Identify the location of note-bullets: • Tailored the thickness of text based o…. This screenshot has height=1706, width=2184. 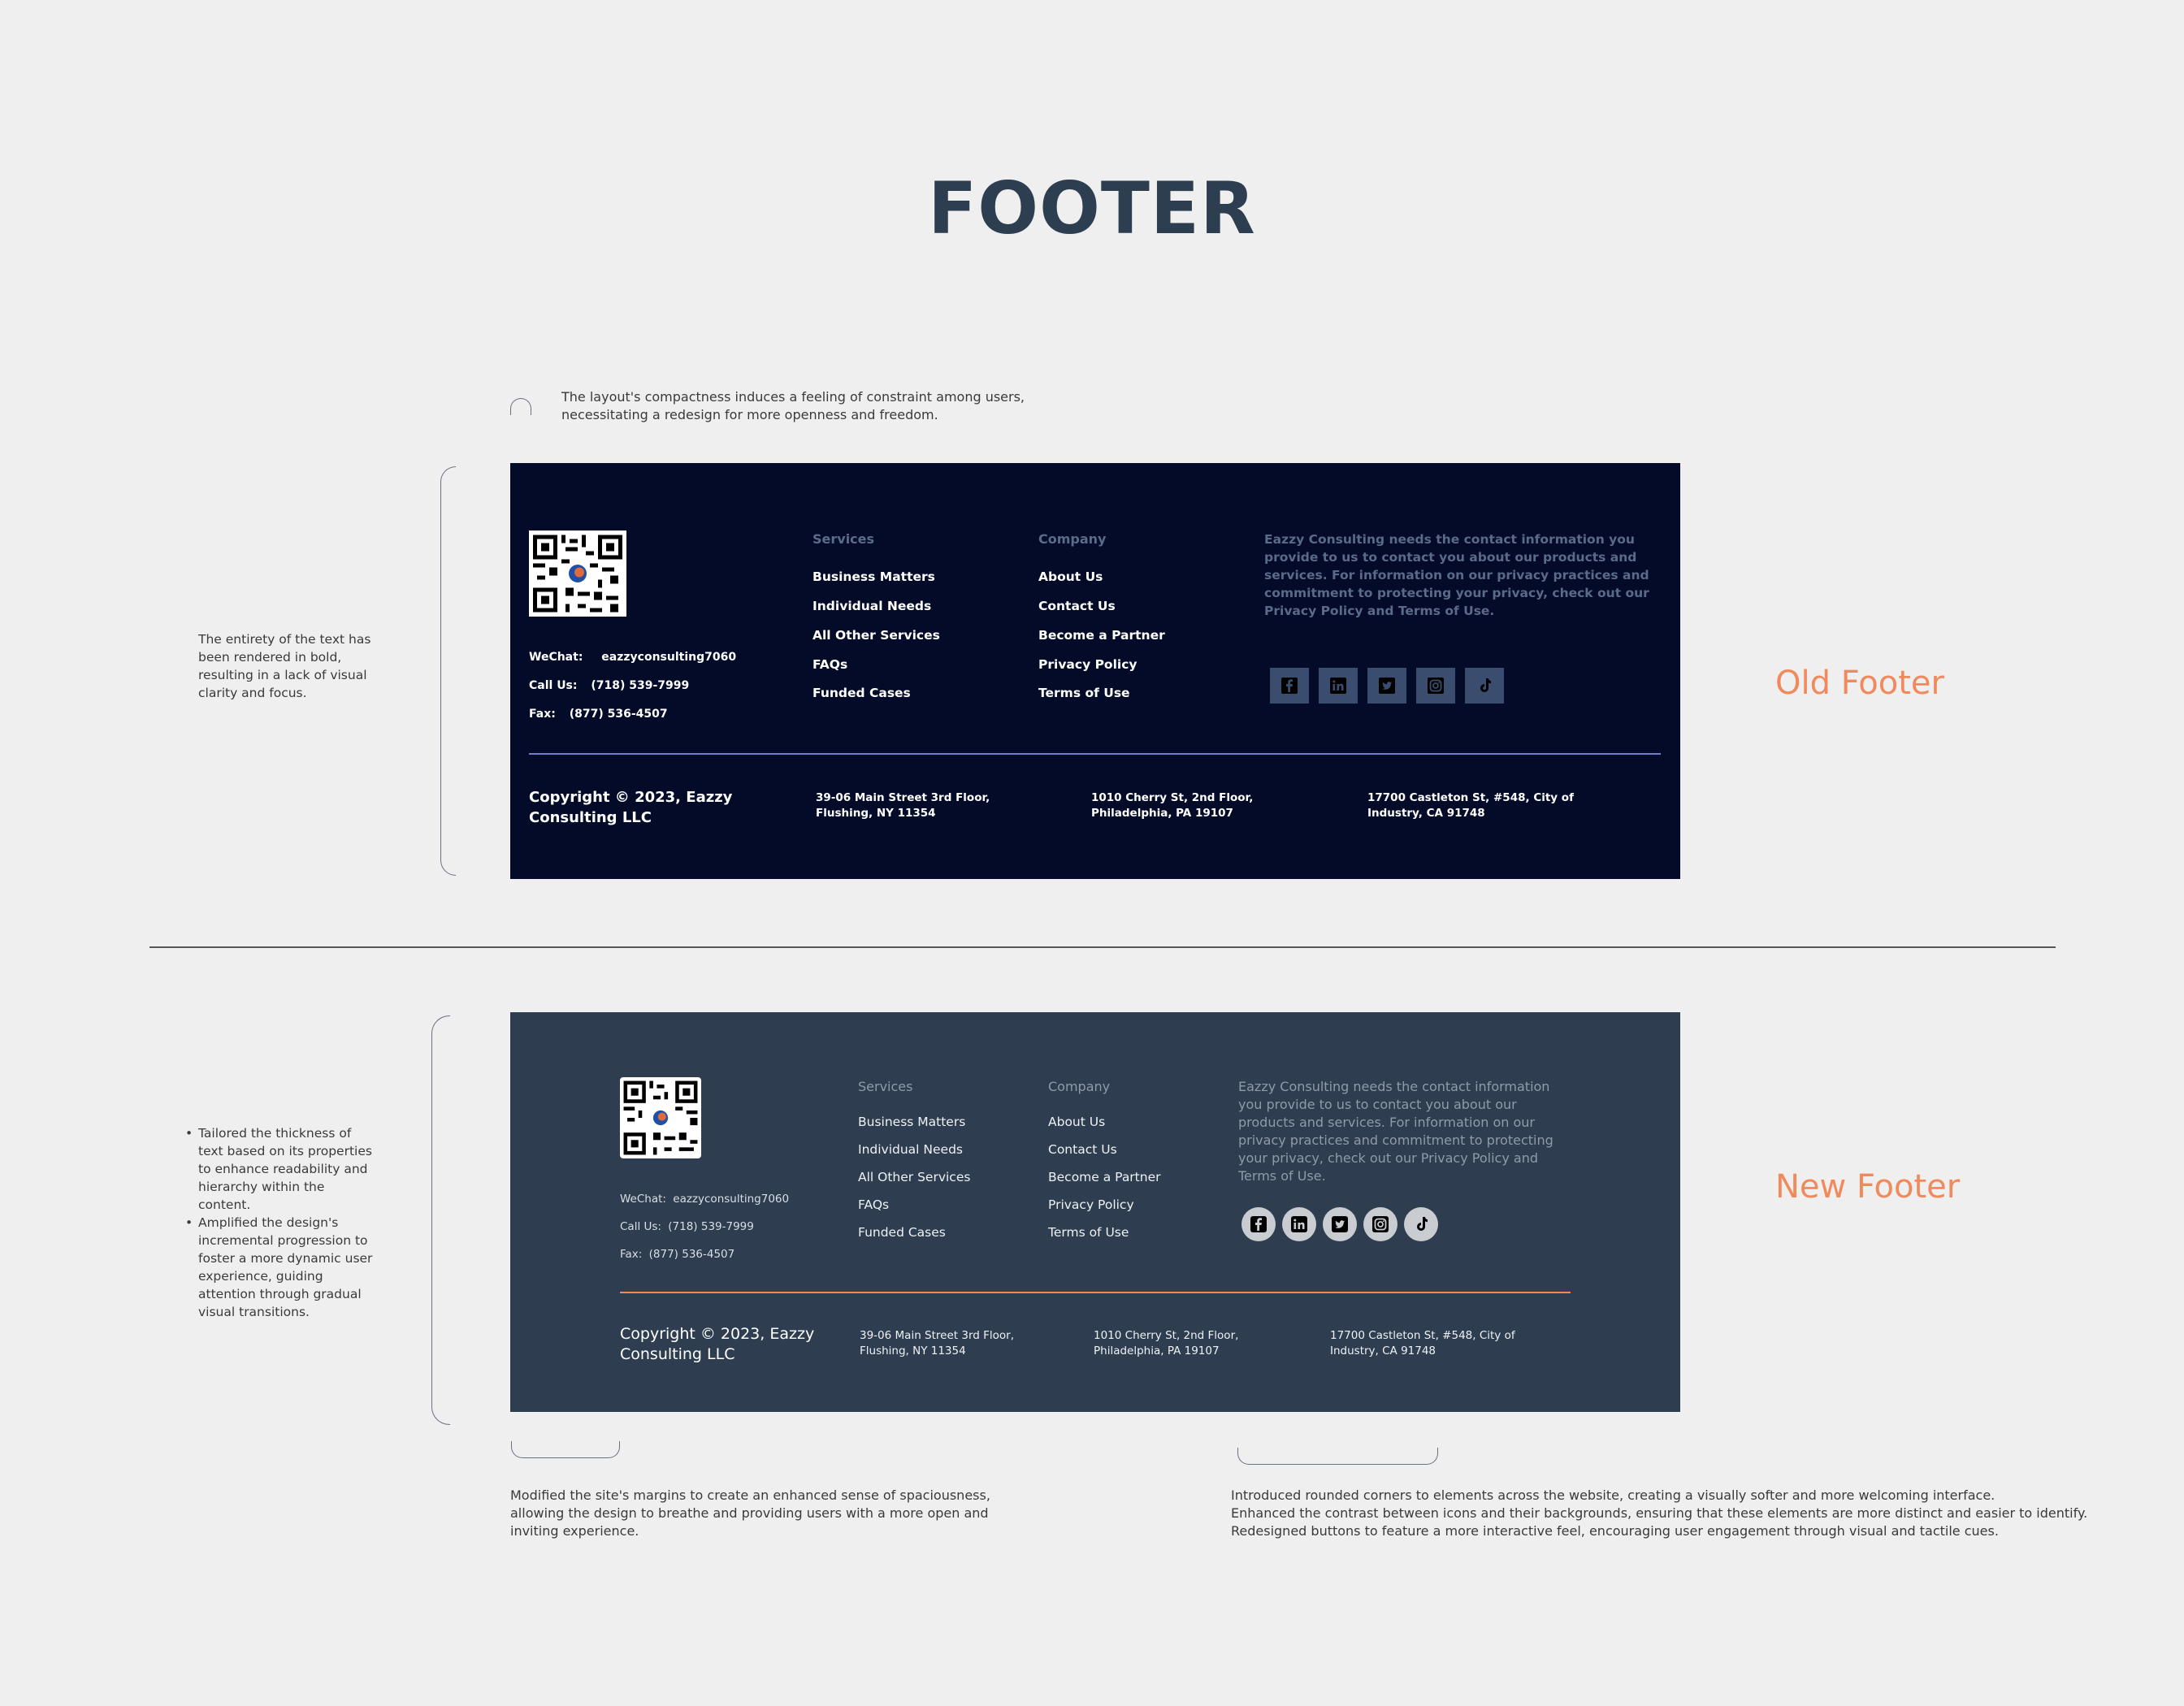
(278, 1223).